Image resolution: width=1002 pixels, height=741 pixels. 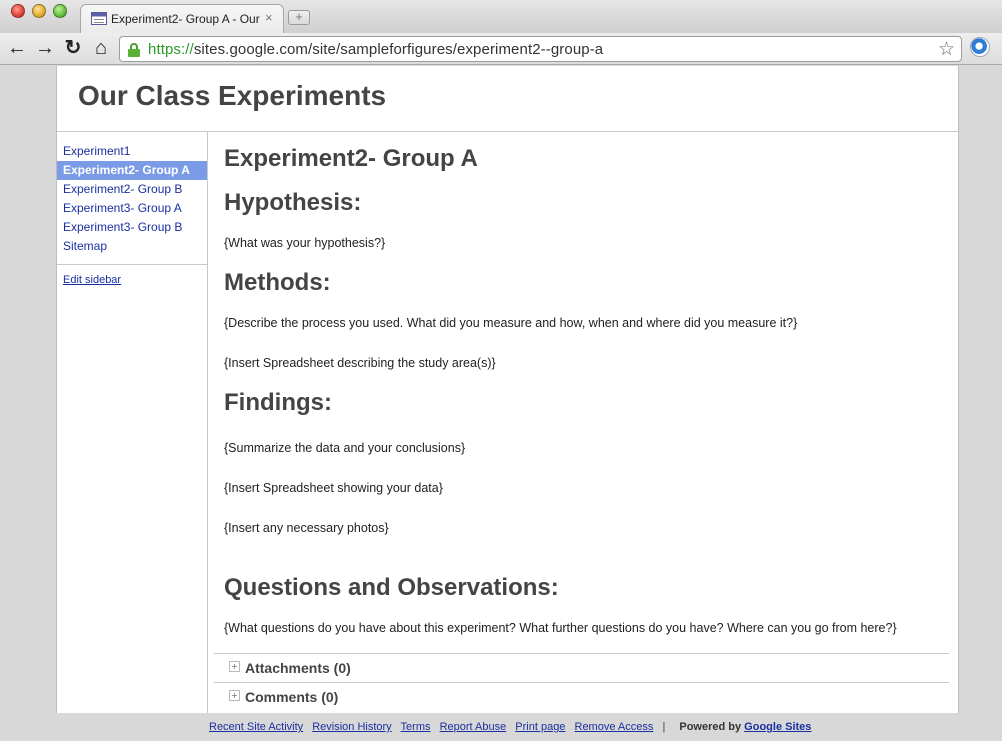 What do you see at coordinates (981, 389) in the screenshot?
I see `page-background-right` at bounding box center [981, 389].